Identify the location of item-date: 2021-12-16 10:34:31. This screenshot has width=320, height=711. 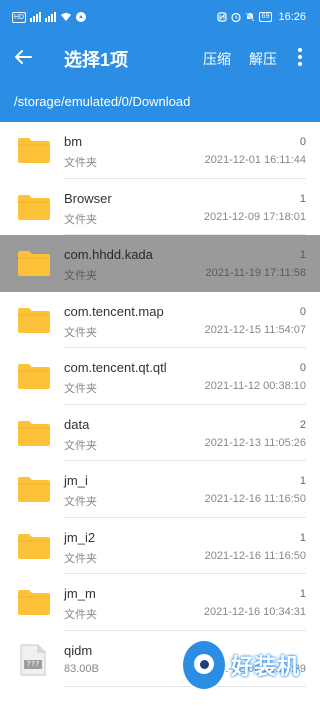
(254, 612).